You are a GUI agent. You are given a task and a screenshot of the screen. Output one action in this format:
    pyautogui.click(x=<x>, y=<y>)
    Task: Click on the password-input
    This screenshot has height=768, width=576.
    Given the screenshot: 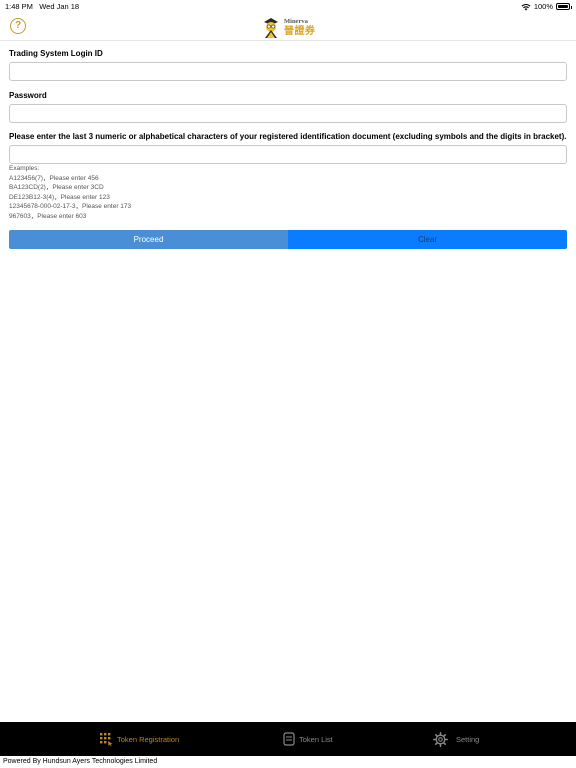 What is the action you would take?
    pyautogui.click(x=288, y=113)
    